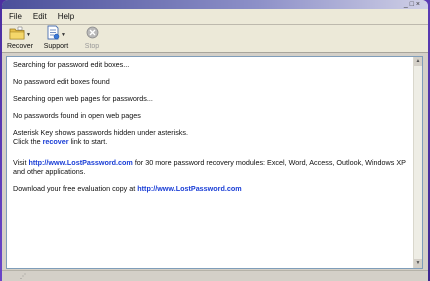  I want to click on scroll-up-icon: ▲, so click(418, 61).